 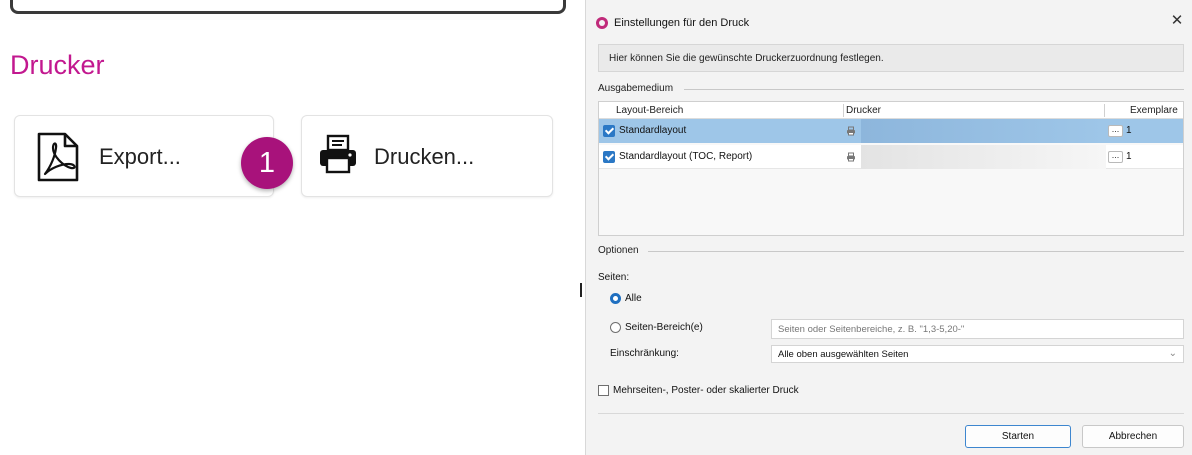 I want to click on column-header-copies: Exemplare, so click(x=1154, y=110).